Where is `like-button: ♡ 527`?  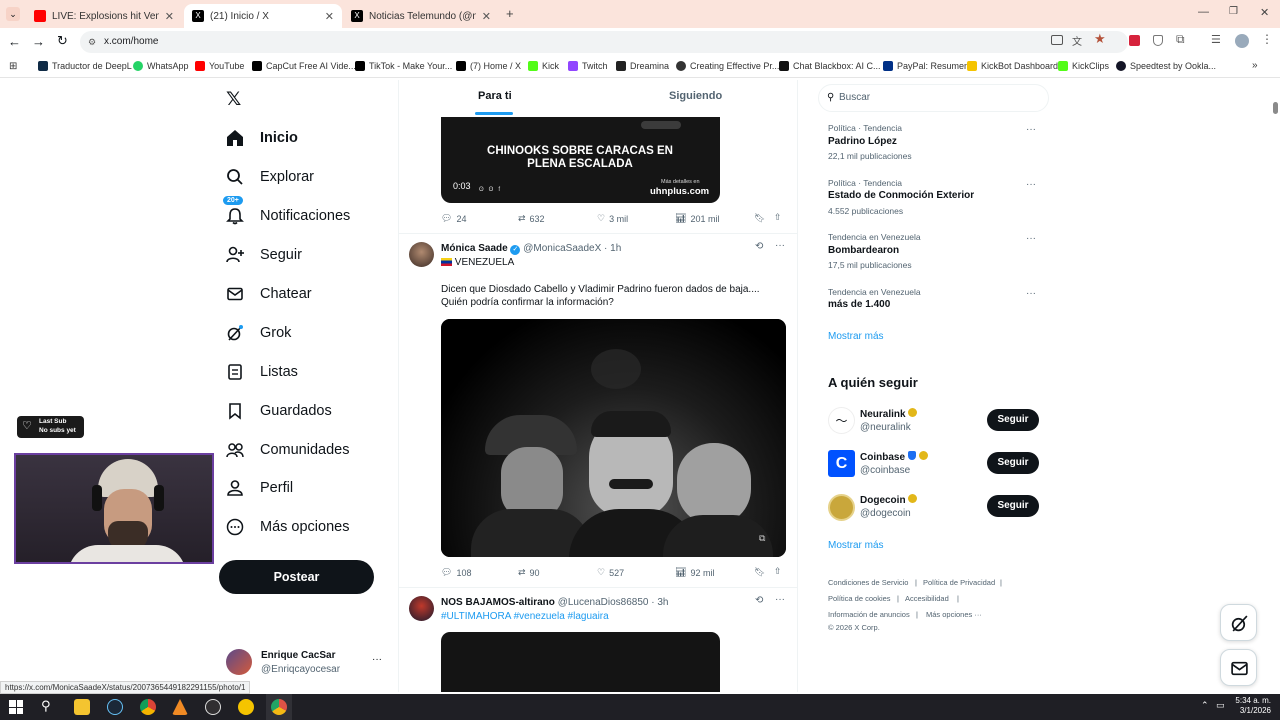 like-button: ♡ 527 is located at coordinates (610, 572).